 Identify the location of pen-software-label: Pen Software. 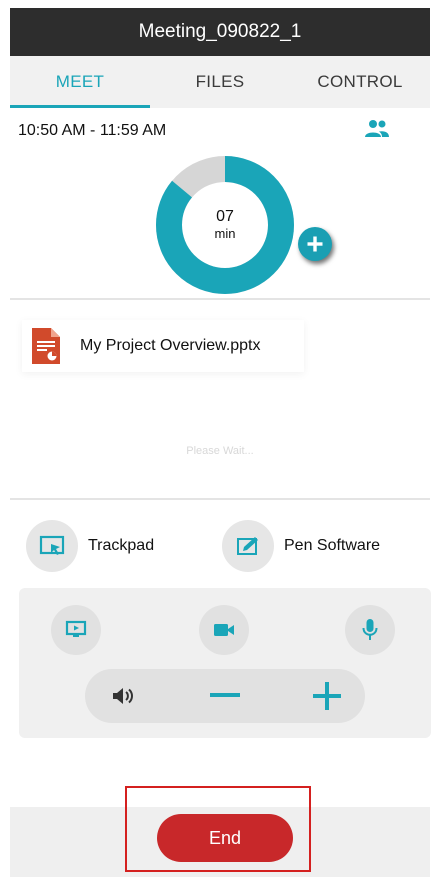
(332, 545).